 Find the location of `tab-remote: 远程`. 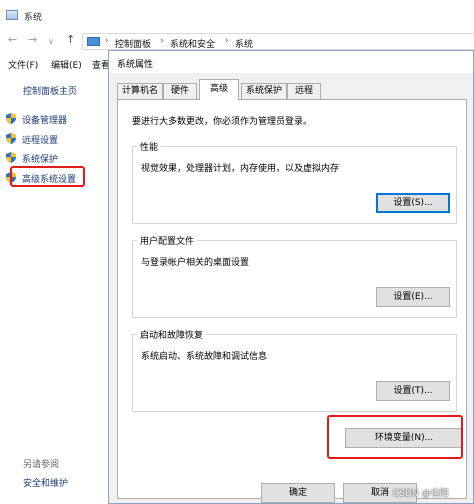

tab-remote: 远程 is located at coordinates (304, 91).